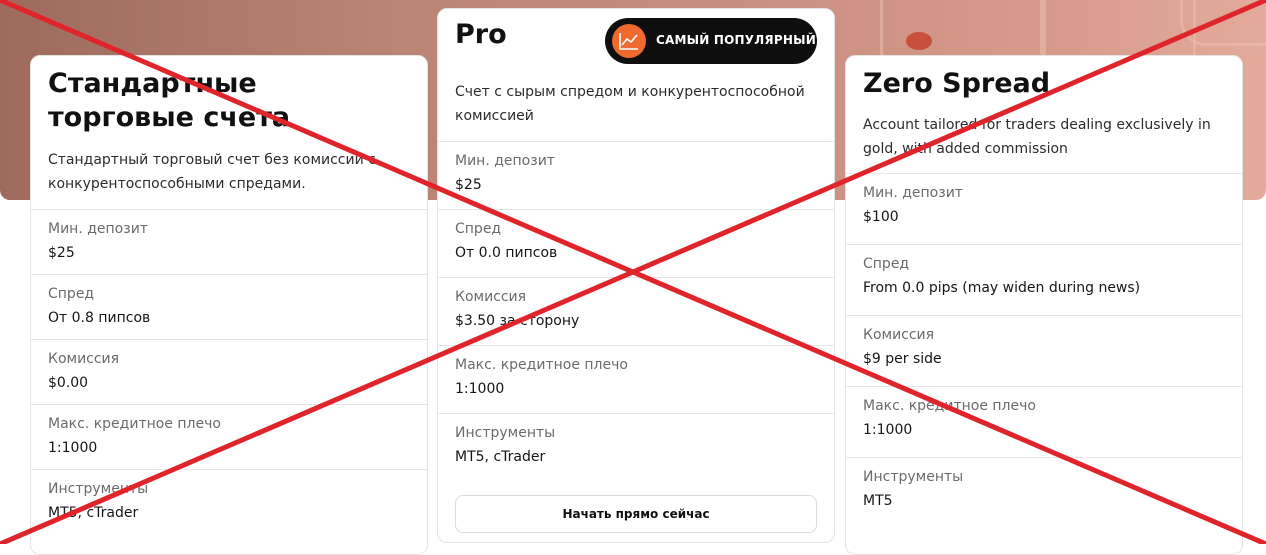  What do you see at coordinates (1044, 497) in the screenshot?
I see `spec-row-instruments: Инструменты MT5` at bounding box center [1044, 497].